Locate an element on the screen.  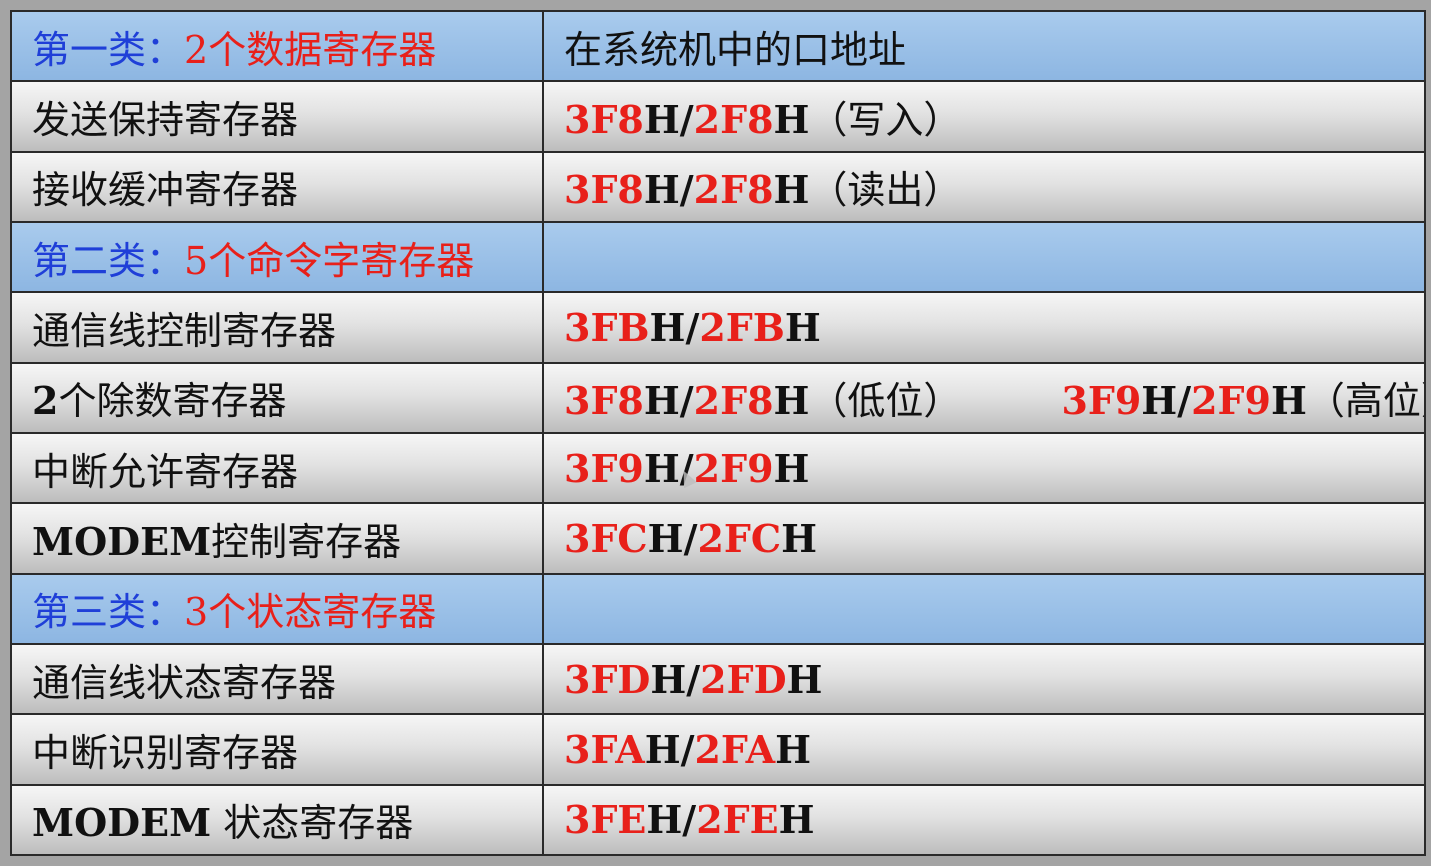
table-header-row: 第一类：2个数据寄存器 在系统机中的口地址 is located at coordinates (718, 46).